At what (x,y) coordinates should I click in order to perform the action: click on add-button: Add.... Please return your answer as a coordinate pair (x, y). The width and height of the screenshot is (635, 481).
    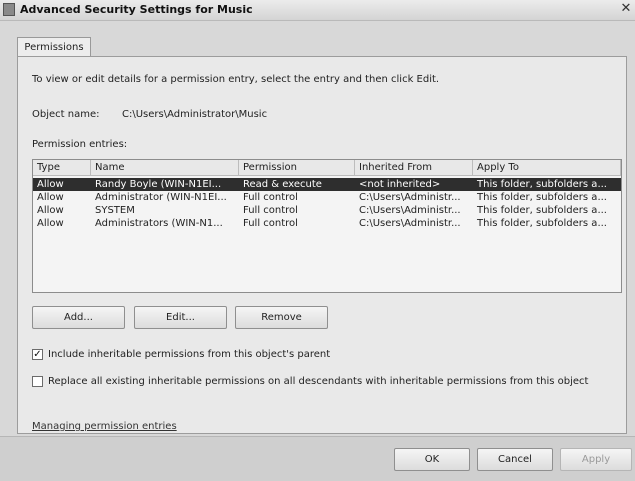
    Looking at the image, I should click on (78, 317).